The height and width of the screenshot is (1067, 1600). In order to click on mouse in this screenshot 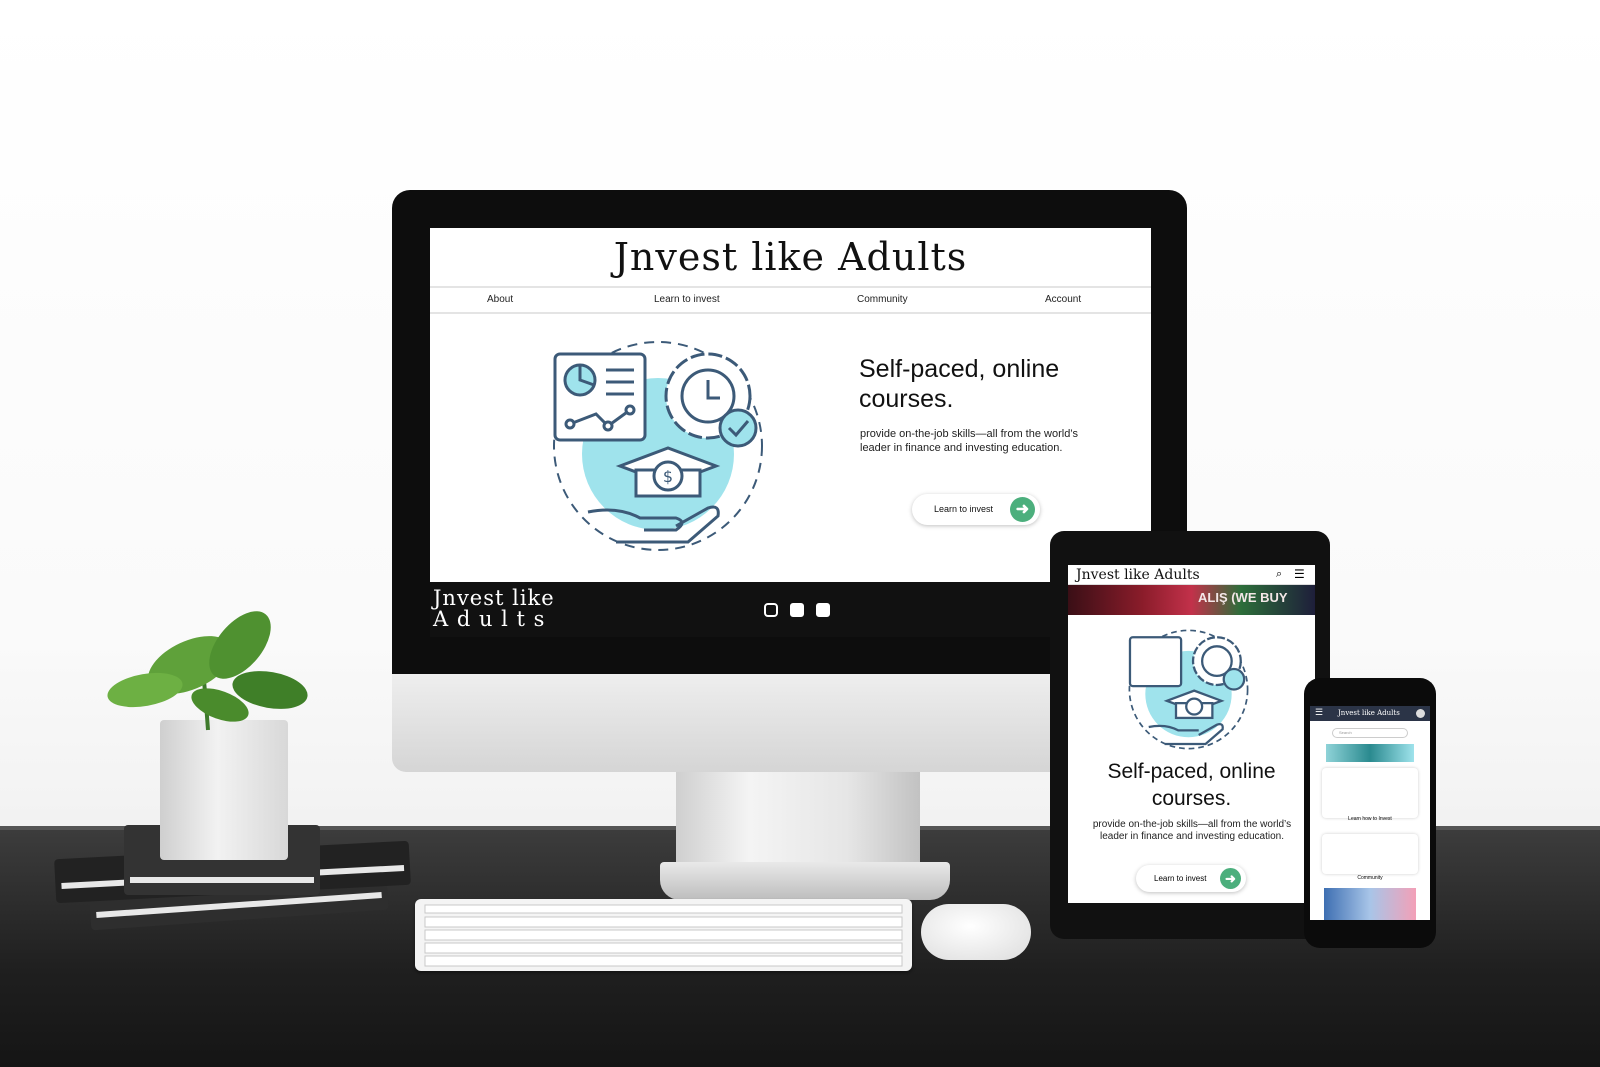, I will do `click(976, 932)`.